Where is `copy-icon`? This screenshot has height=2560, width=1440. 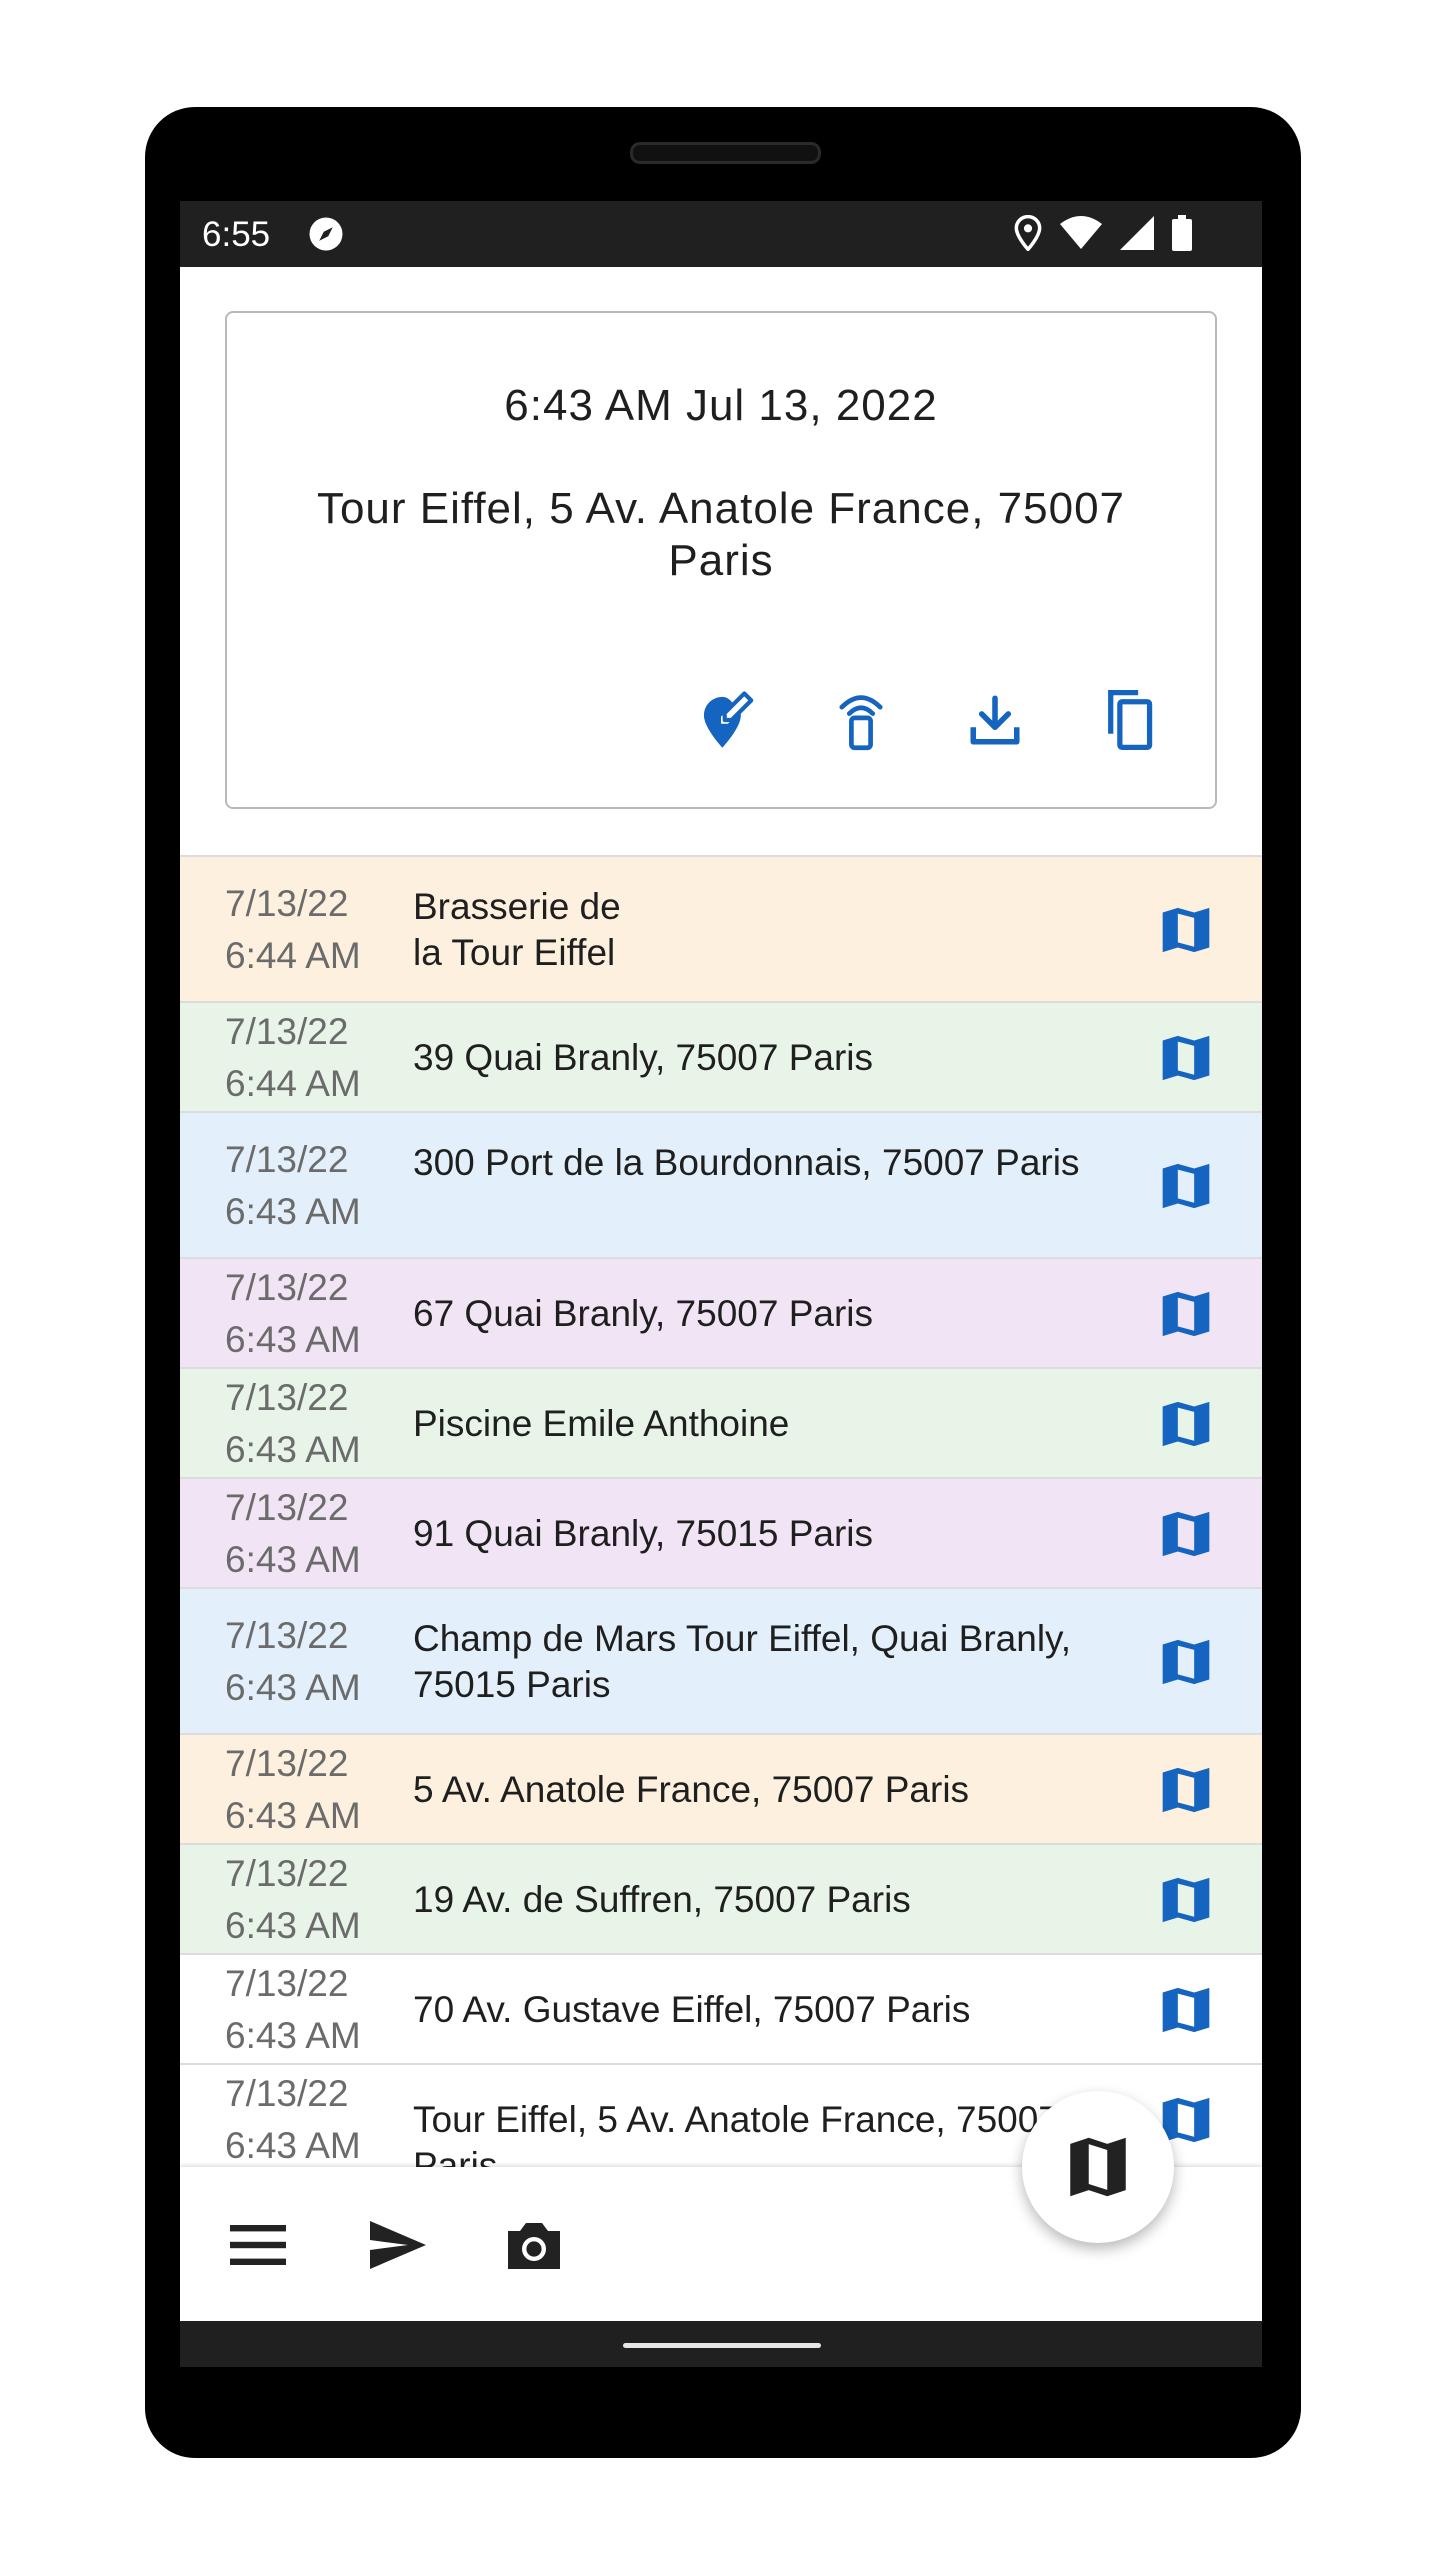
copy-icon is located at coordinates (1130, 720).